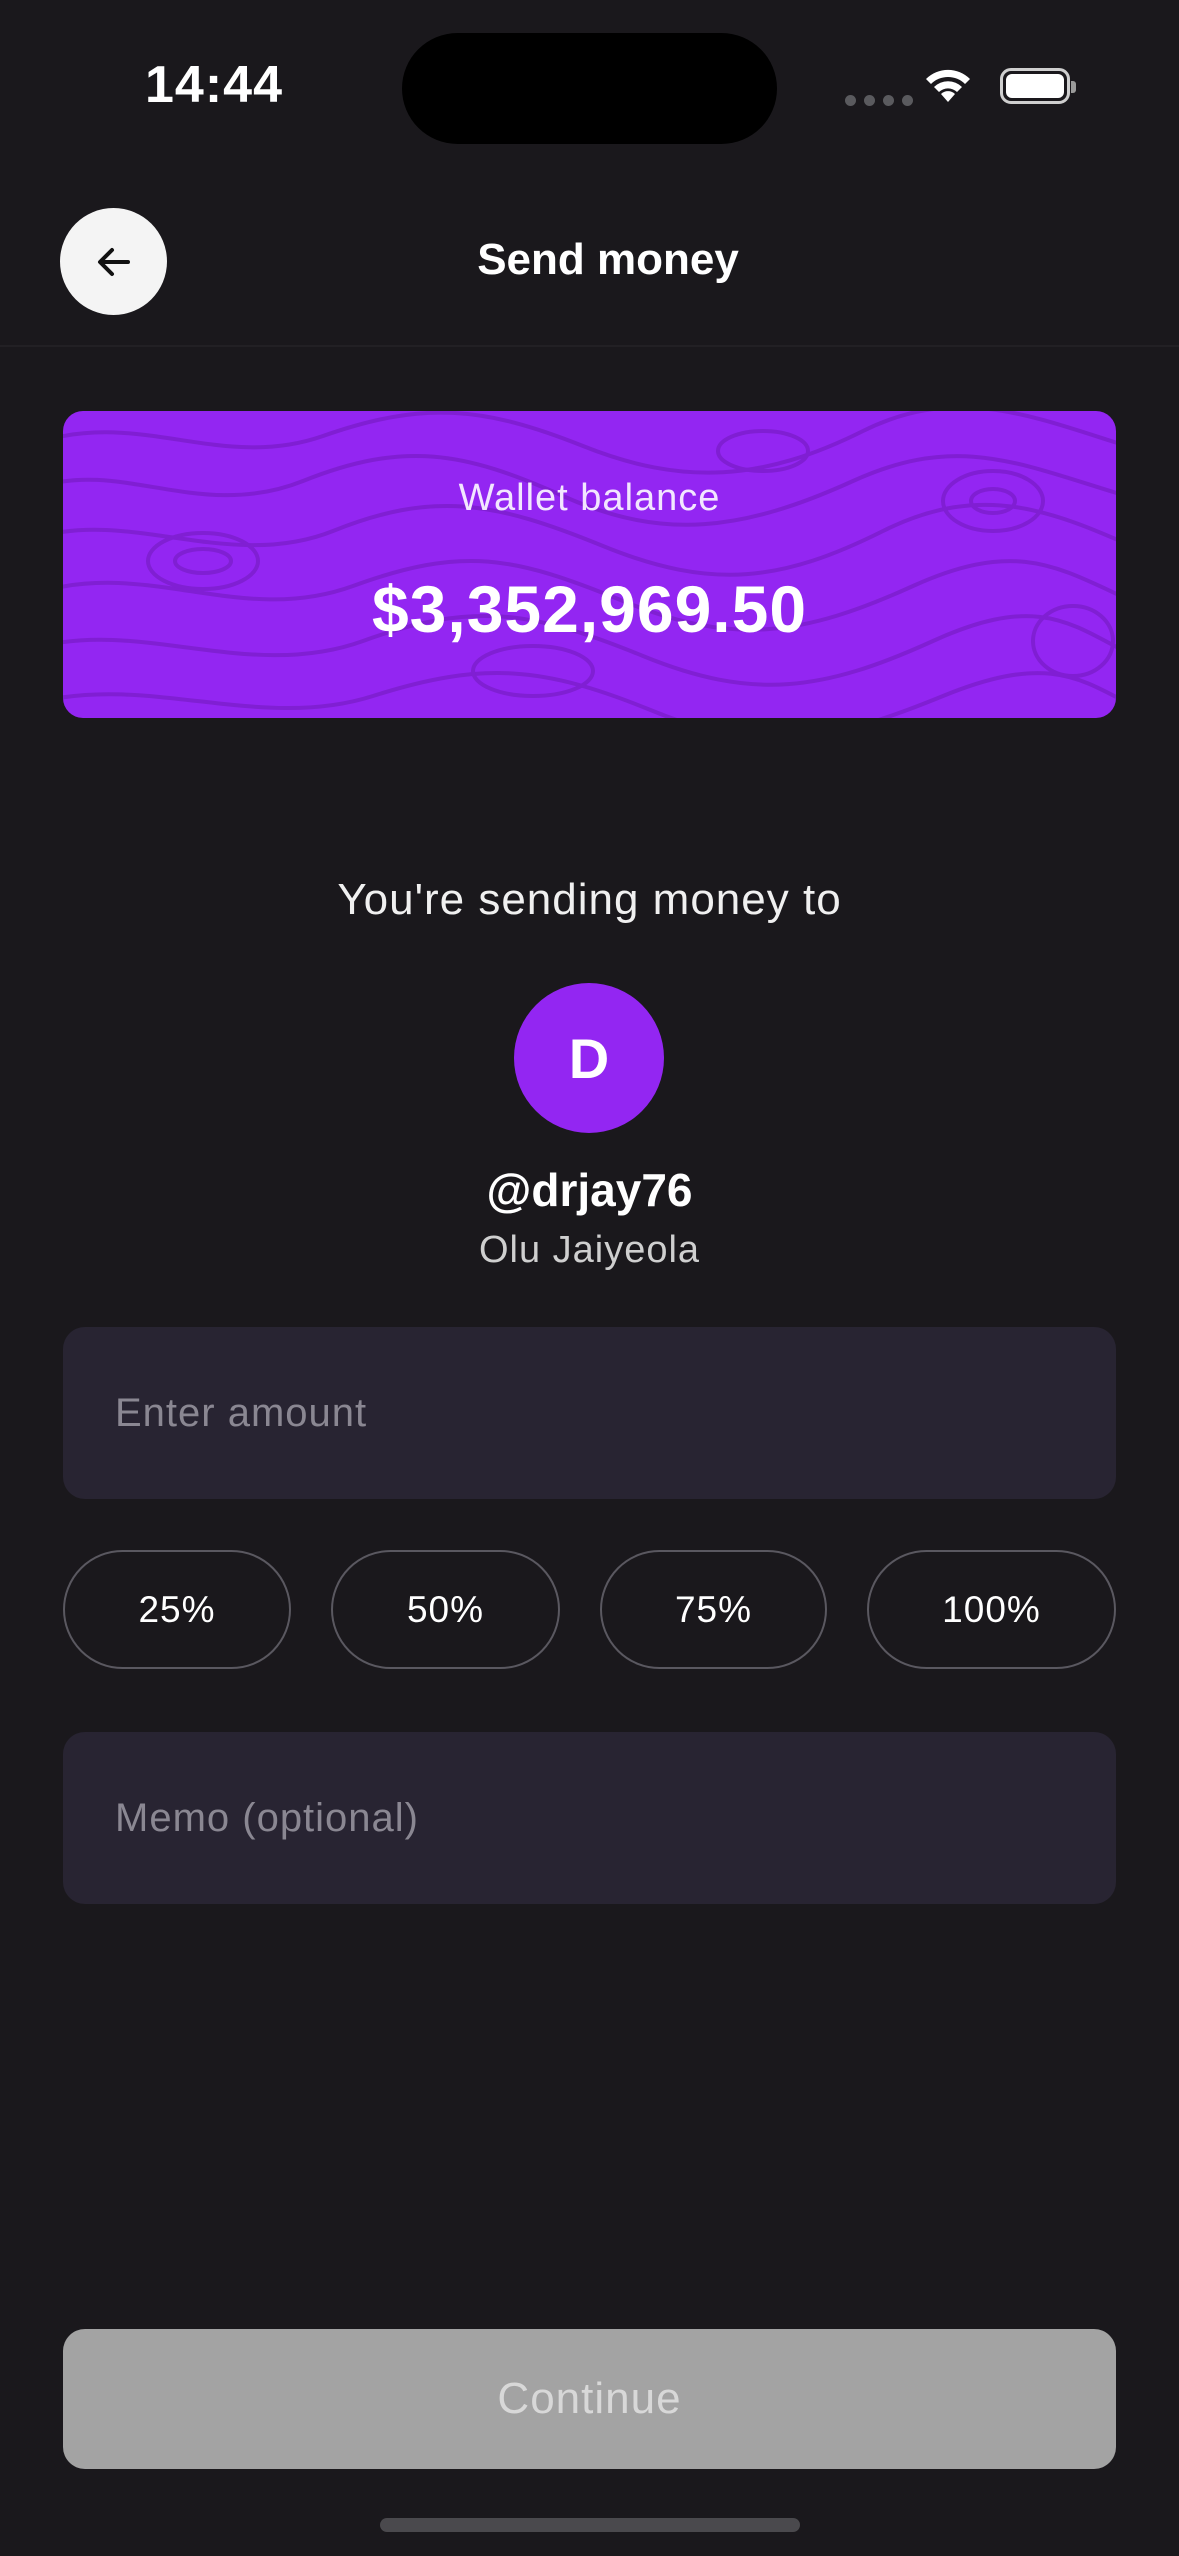 This screenshot has height=2556, width=1179. What do you see at coordinates (589, 1818) in the screenshot?
I see `memo-input` at bounding box center [589, 1818].